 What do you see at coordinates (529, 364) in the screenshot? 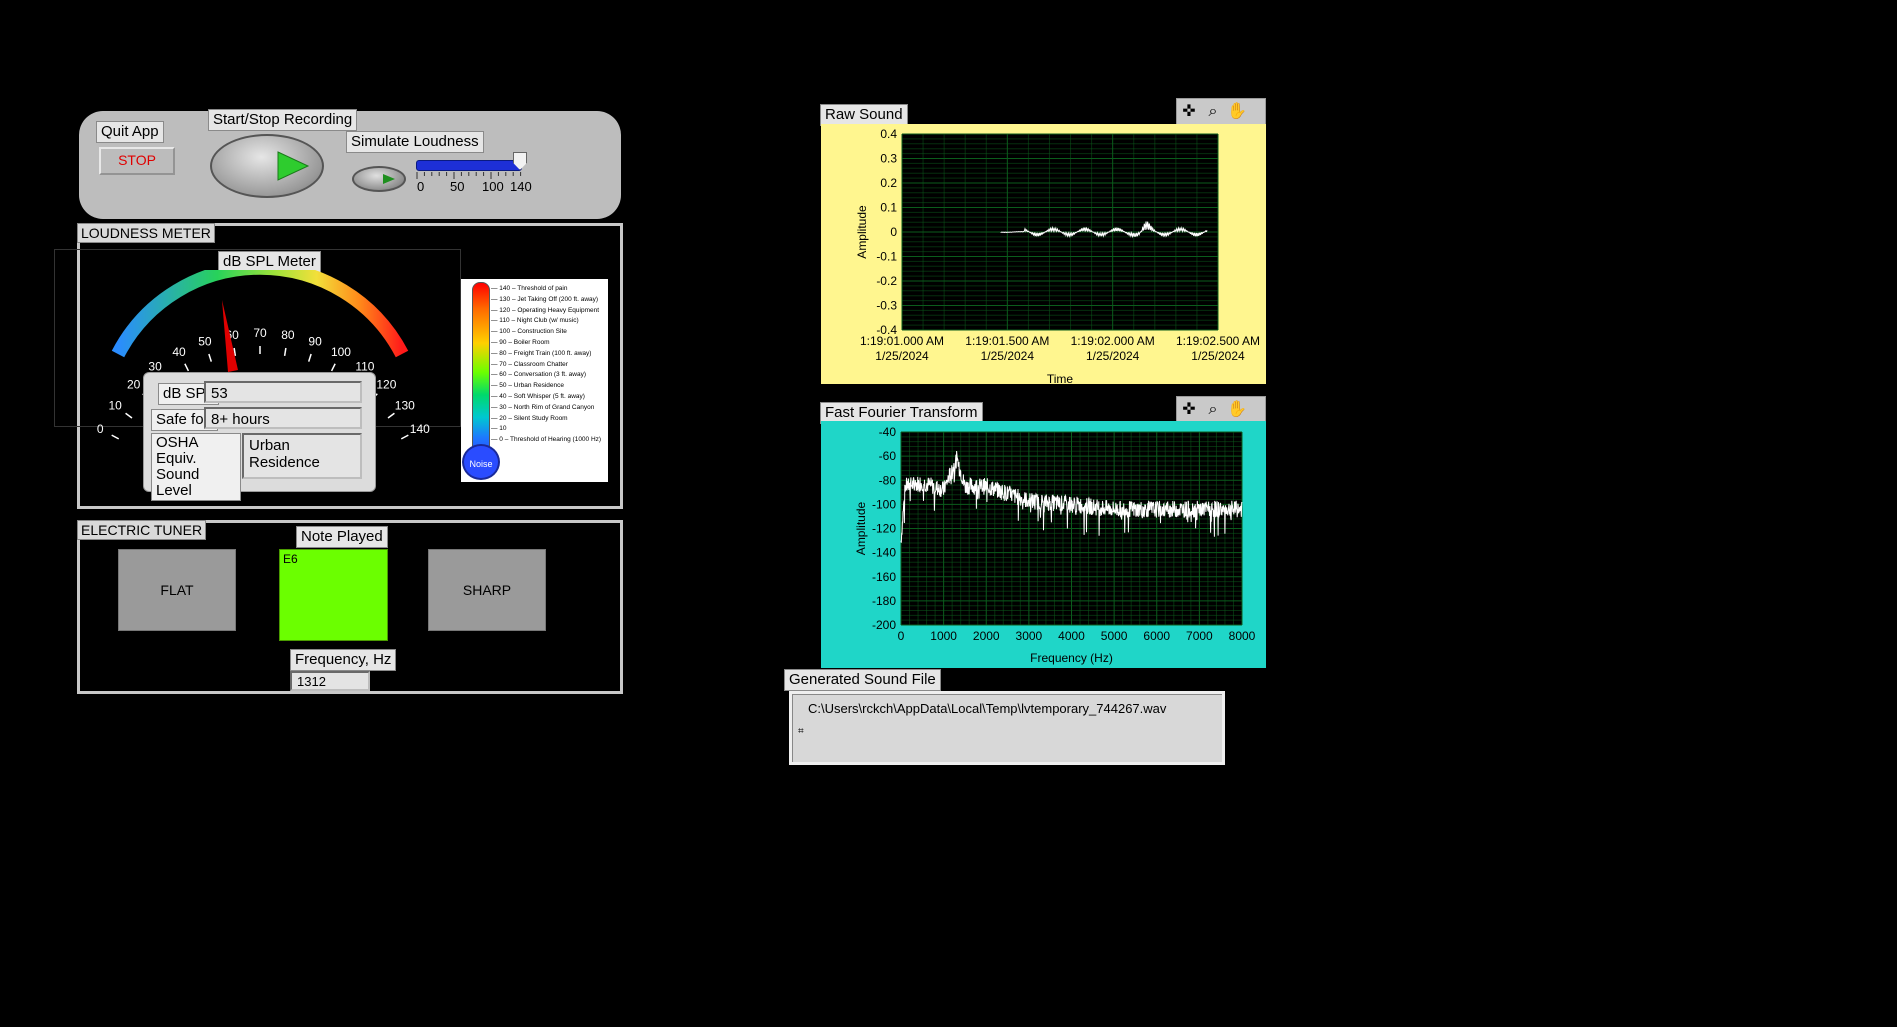
I see `thermometer-scale-item: — 70 – Classroom Chatter` at bounding box center [529, 364].